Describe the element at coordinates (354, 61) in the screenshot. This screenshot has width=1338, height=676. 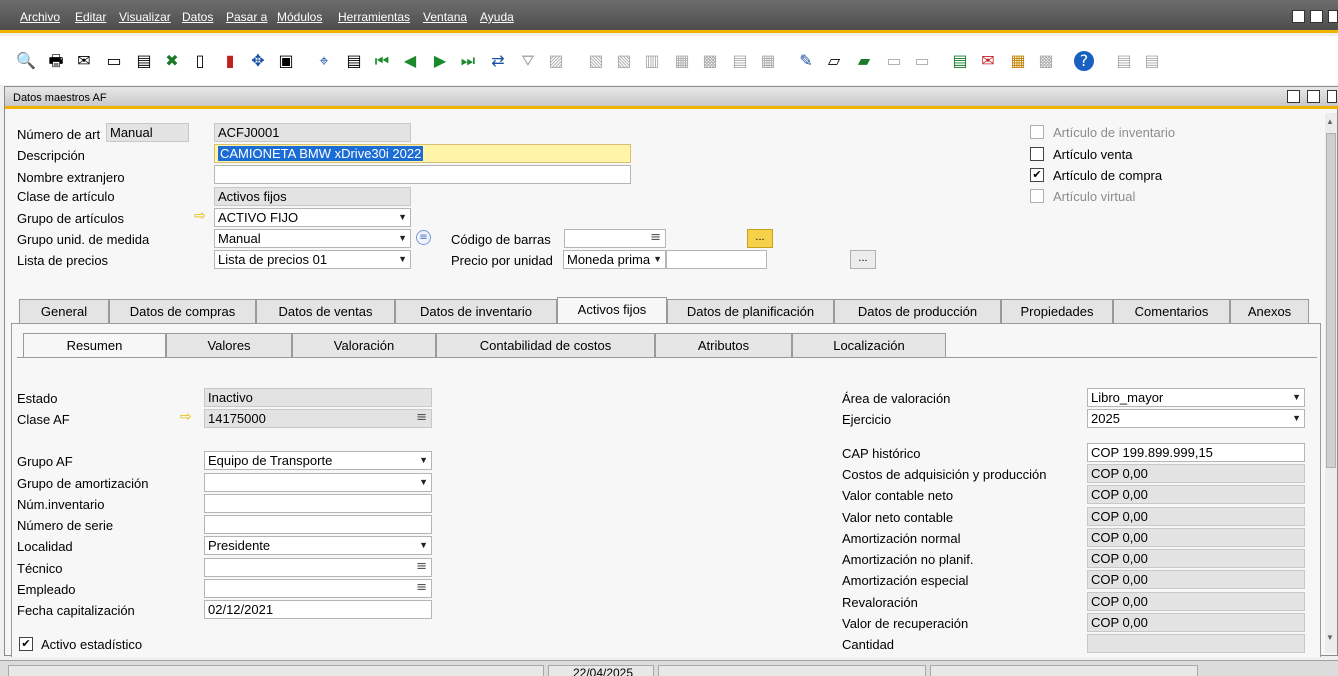
I see `add-icon: ▤` at that location.